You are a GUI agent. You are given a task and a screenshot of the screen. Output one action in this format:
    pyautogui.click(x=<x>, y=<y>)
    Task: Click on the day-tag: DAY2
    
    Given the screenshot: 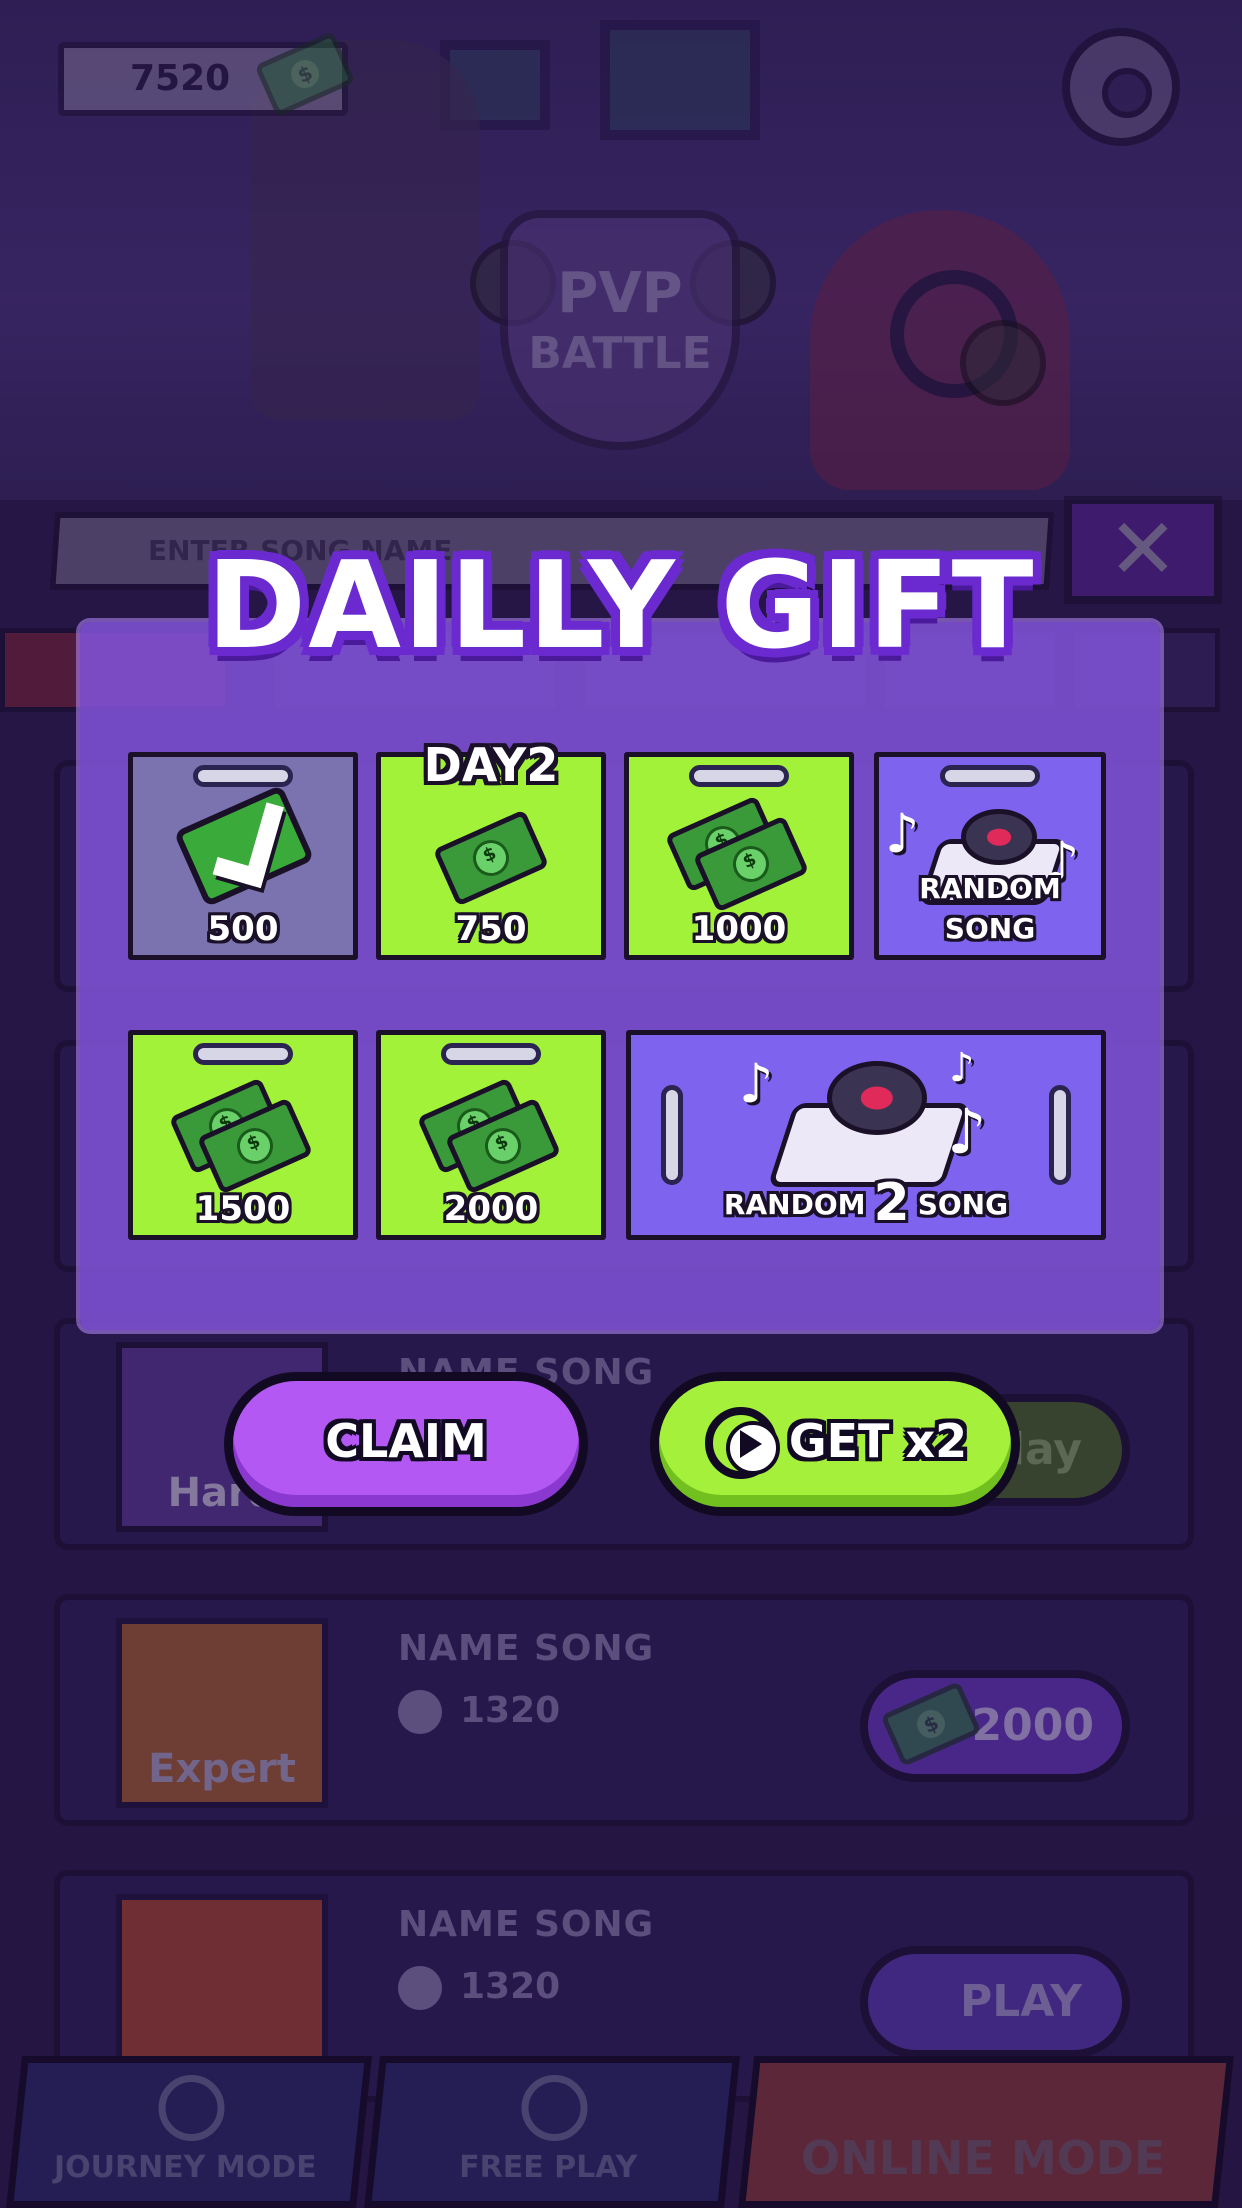 What is the action you would take?
    pyautogui.click(x=491, y=765)
    